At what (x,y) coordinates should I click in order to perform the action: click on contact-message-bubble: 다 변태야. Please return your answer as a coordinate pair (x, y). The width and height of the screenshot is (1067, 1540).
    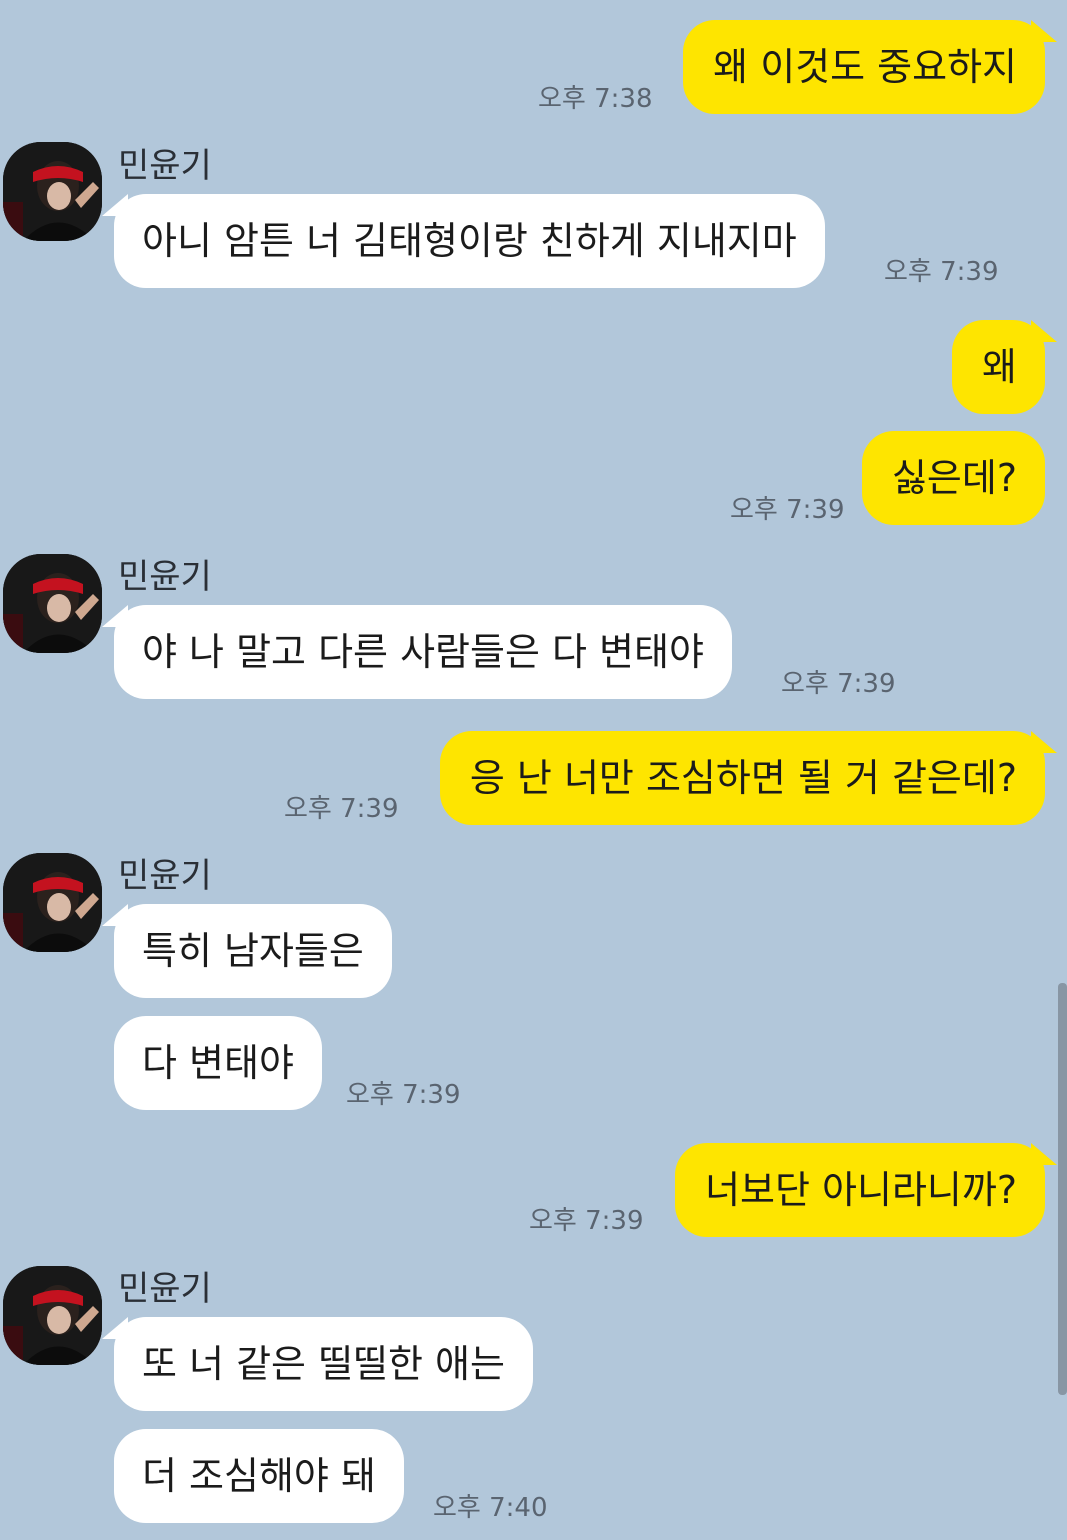
    Looking at the image, I should click on (218, 1063).